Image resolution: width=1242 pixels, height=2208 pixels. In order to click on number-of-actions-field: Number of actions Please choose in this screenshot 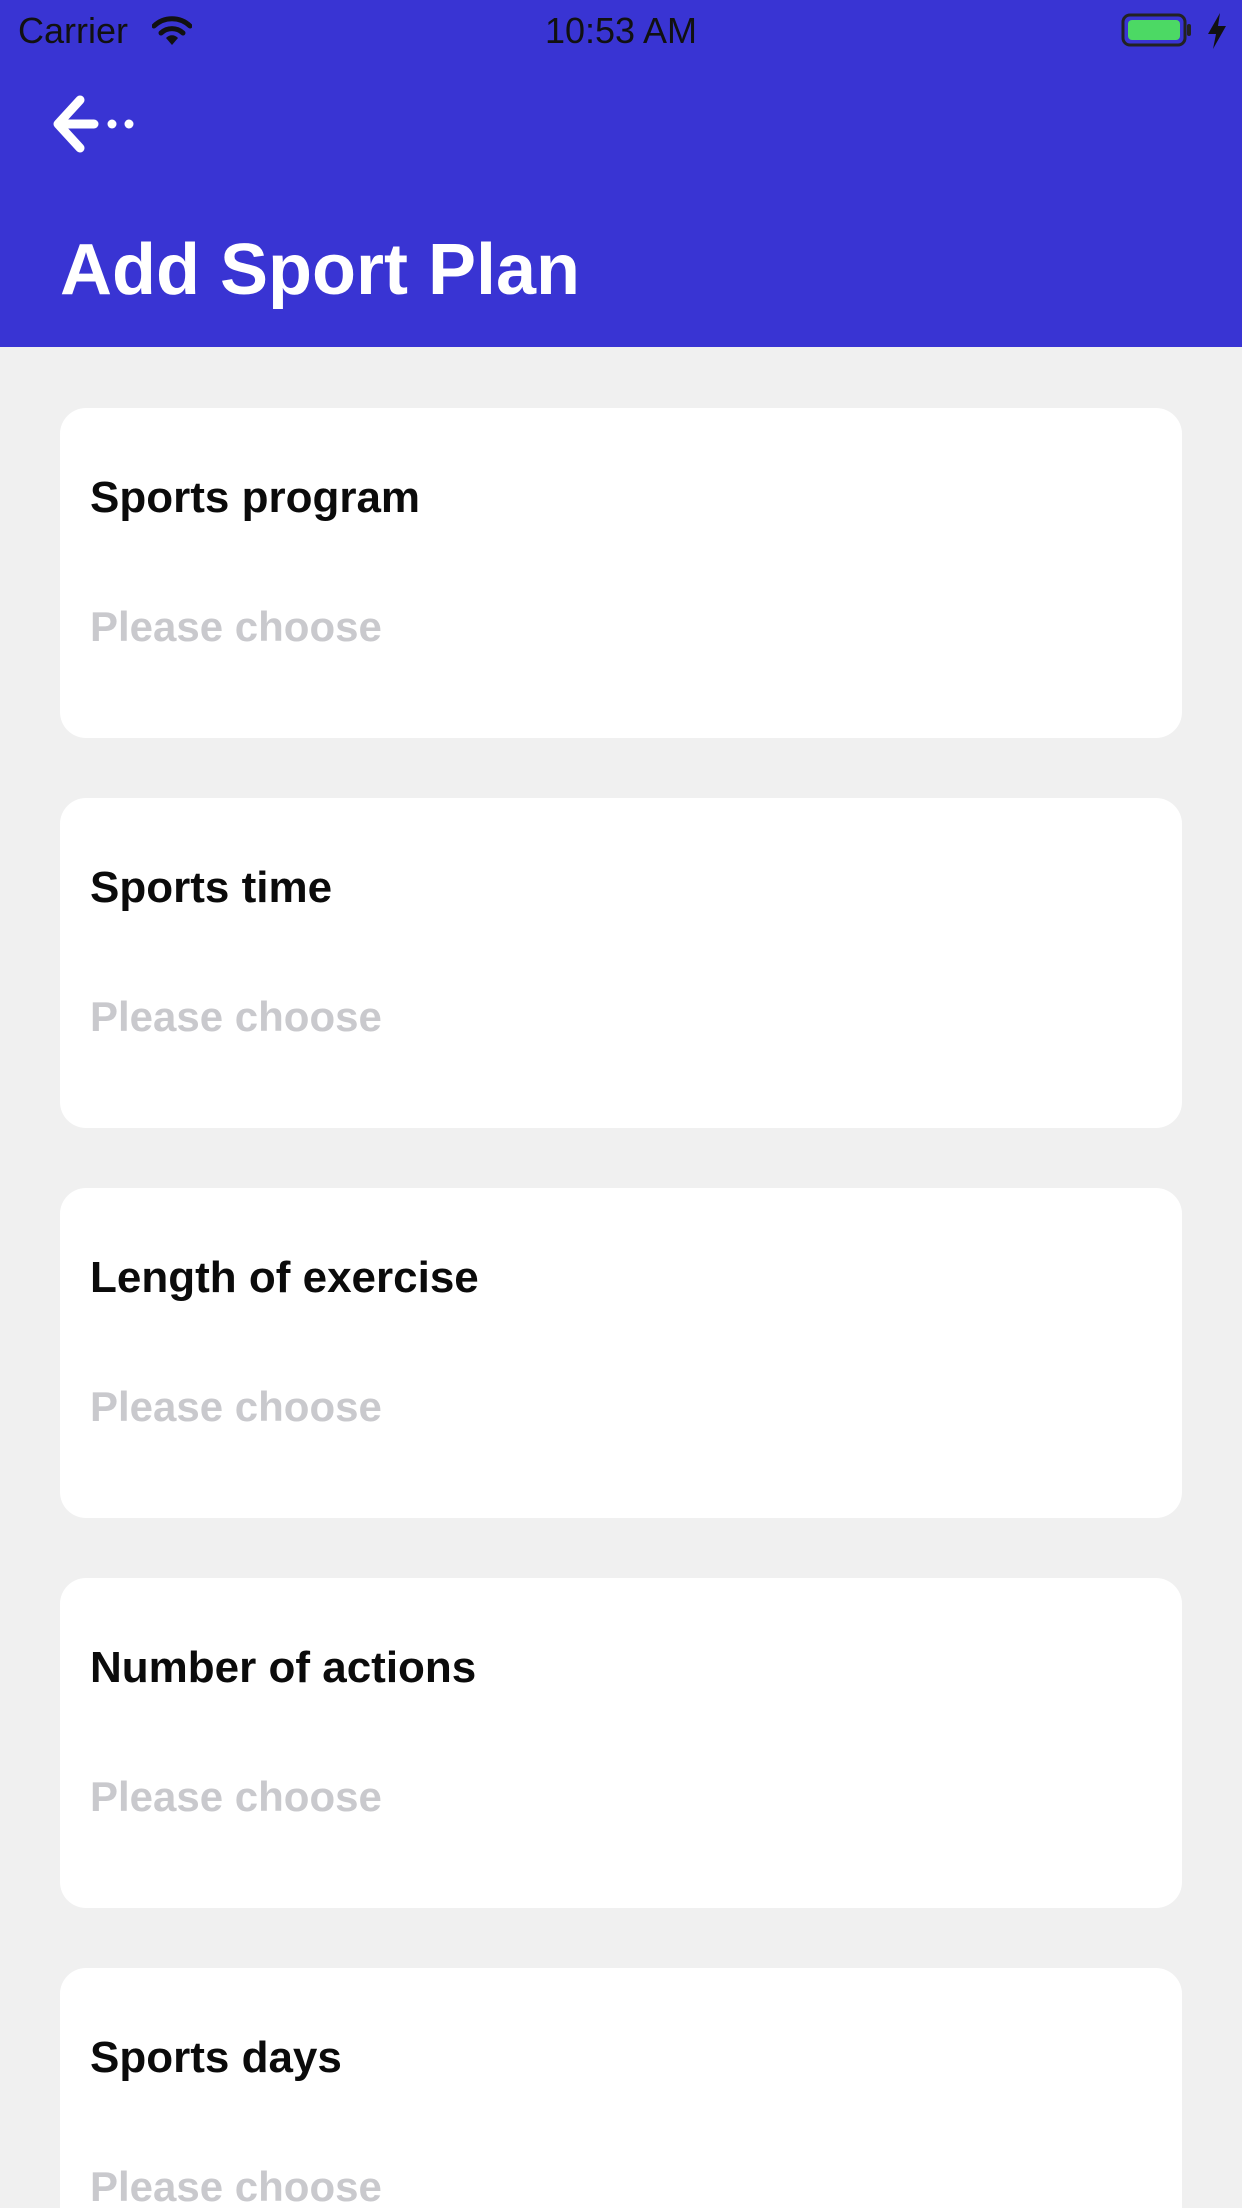, I will do `click(621, 1743)`.